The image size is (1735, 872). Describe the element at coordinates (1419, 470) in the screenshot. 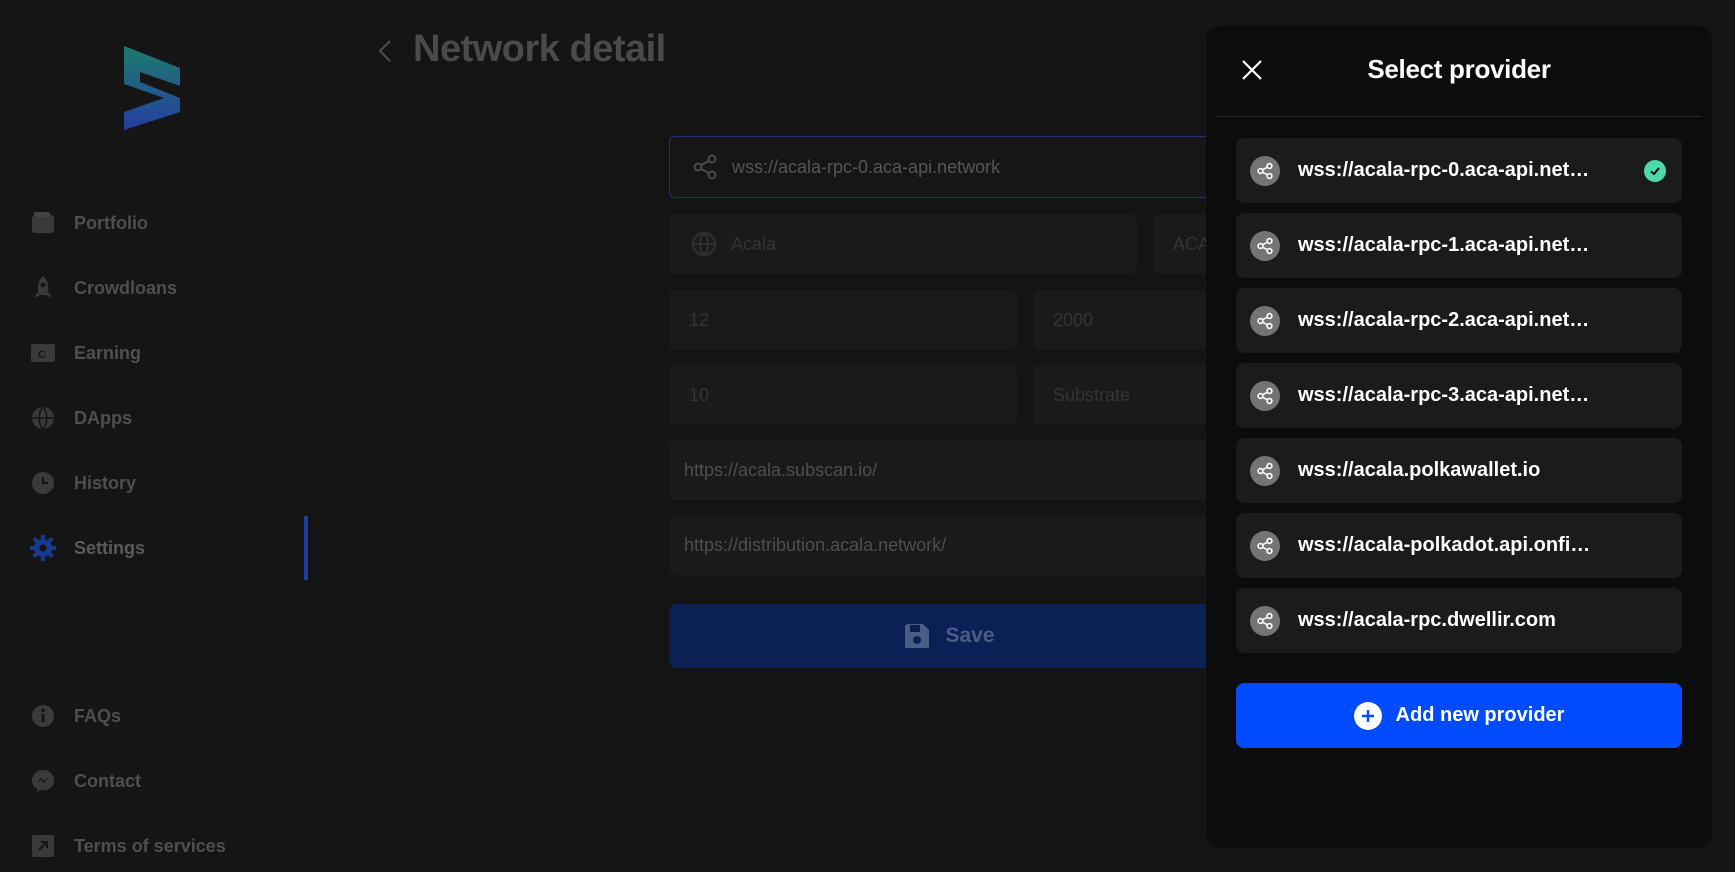

I see `provider-label: wss://acala.polkawallet.io` at that location.